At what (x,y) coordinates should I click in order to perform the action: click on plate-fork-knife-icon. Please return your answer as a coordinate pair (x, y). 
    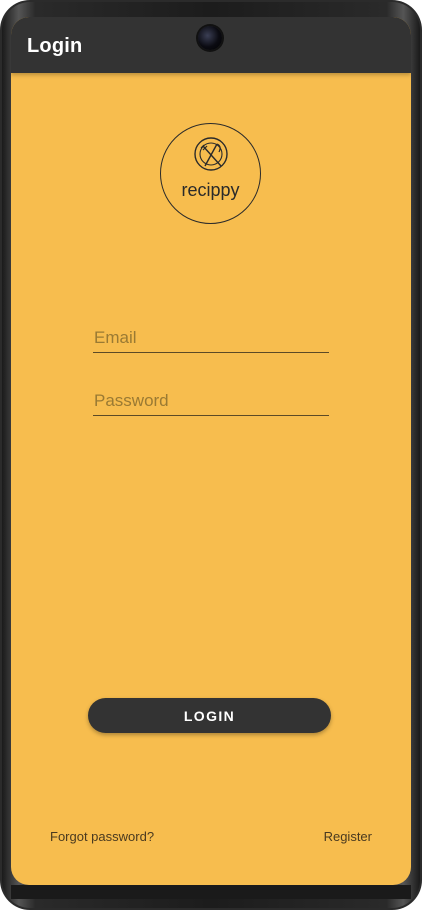
    Looking at the image, I should click on (211, 154).